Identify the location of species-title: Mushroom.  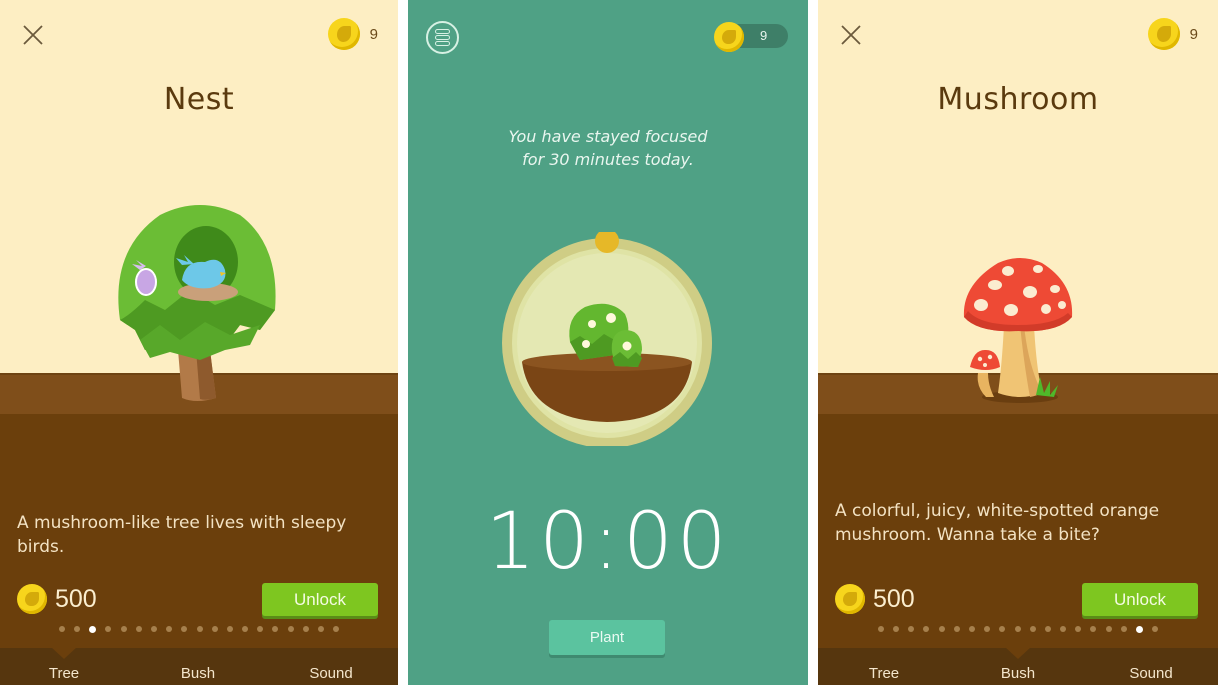
(1018, 99).